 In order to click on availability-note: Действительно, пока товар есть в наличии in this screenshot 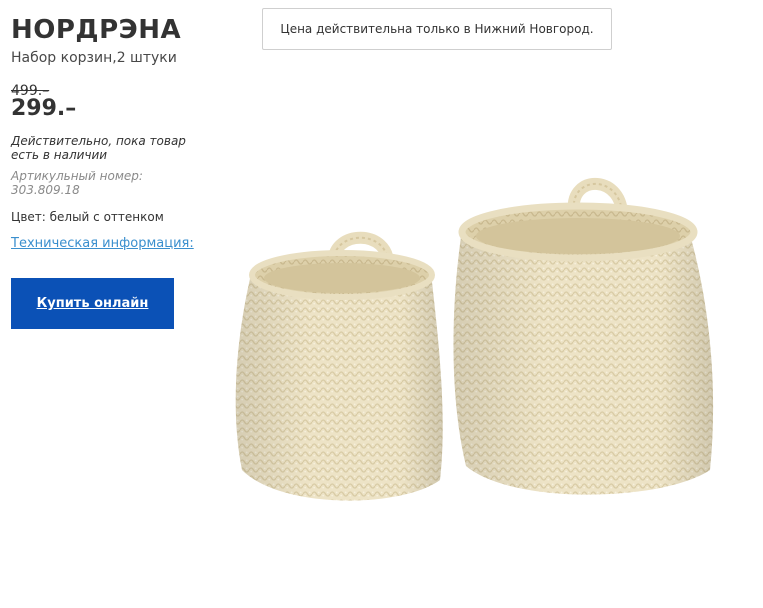, I will do `click(98, 148)`.